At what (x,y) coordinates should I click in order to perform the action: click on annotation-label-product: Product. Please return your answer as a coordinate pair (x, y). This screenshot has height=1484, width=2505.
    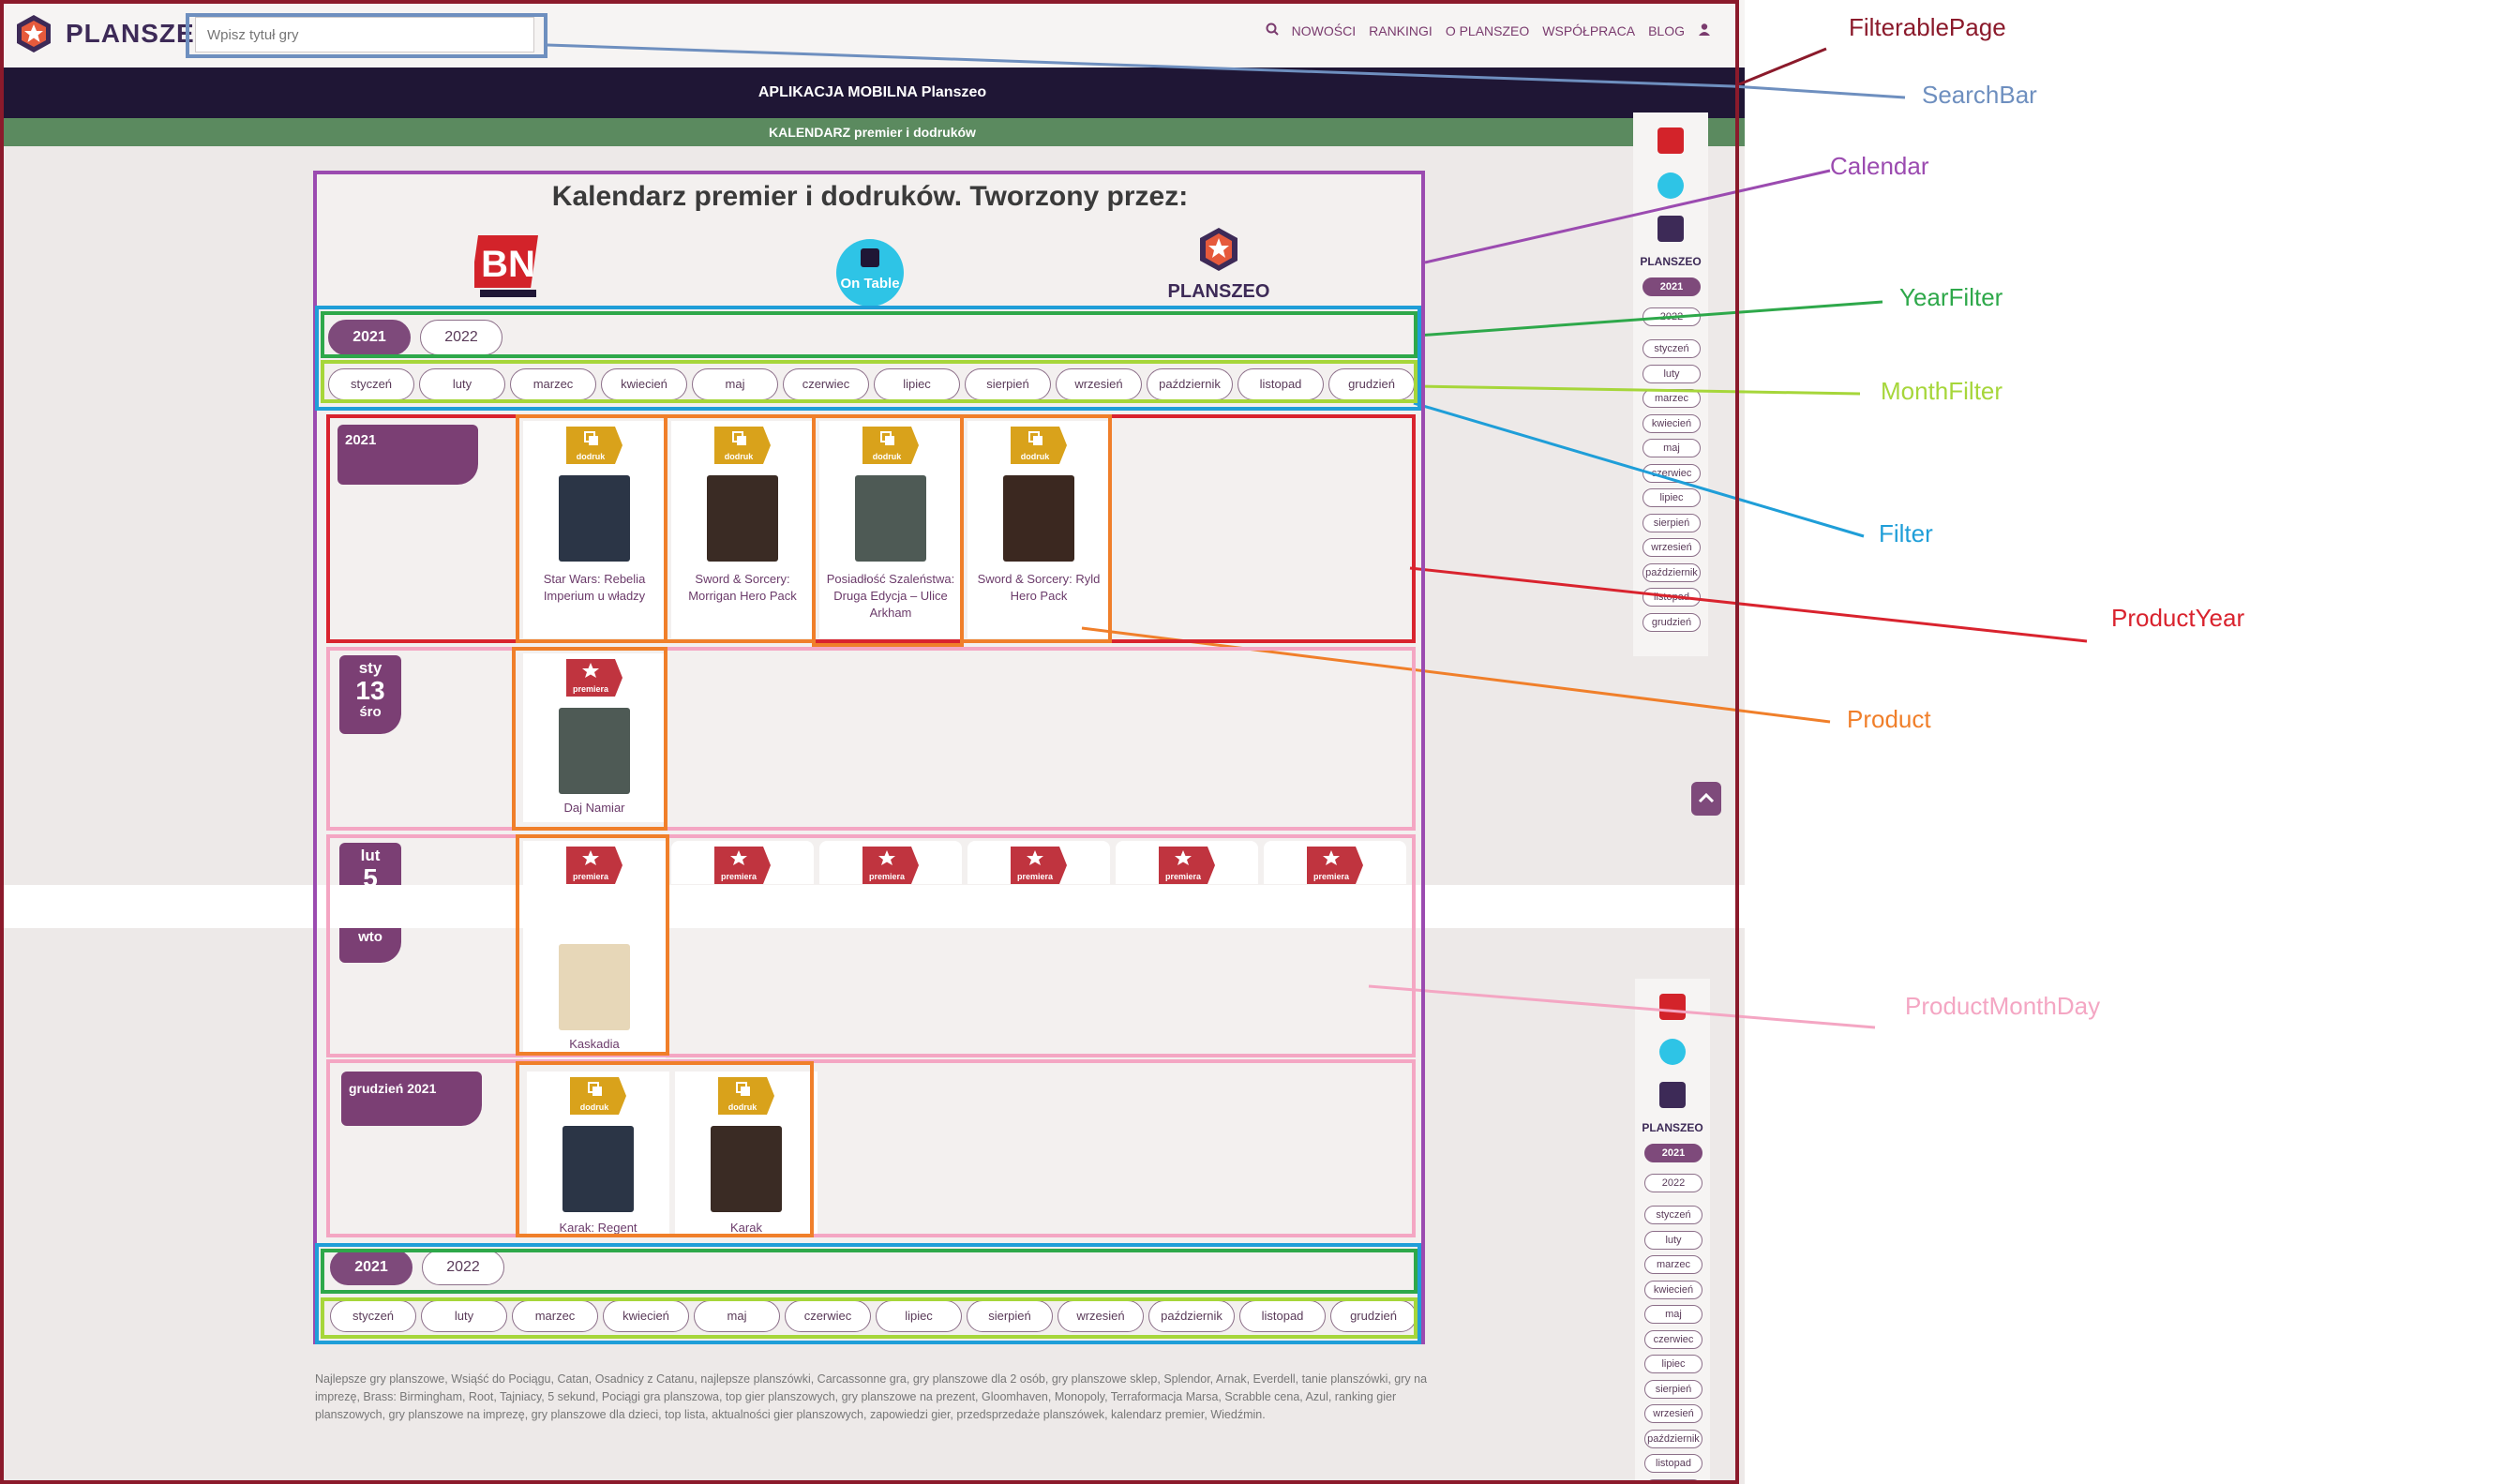
    Looking at the image, I should click on (1889, 719).